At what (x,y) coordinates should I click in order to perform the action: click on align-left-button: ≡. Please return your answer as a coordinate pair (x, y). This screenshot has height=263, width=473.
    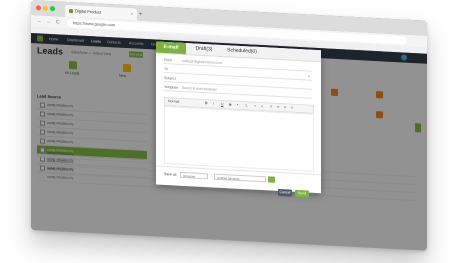
    Looking at the image, I should click on (271, 107).